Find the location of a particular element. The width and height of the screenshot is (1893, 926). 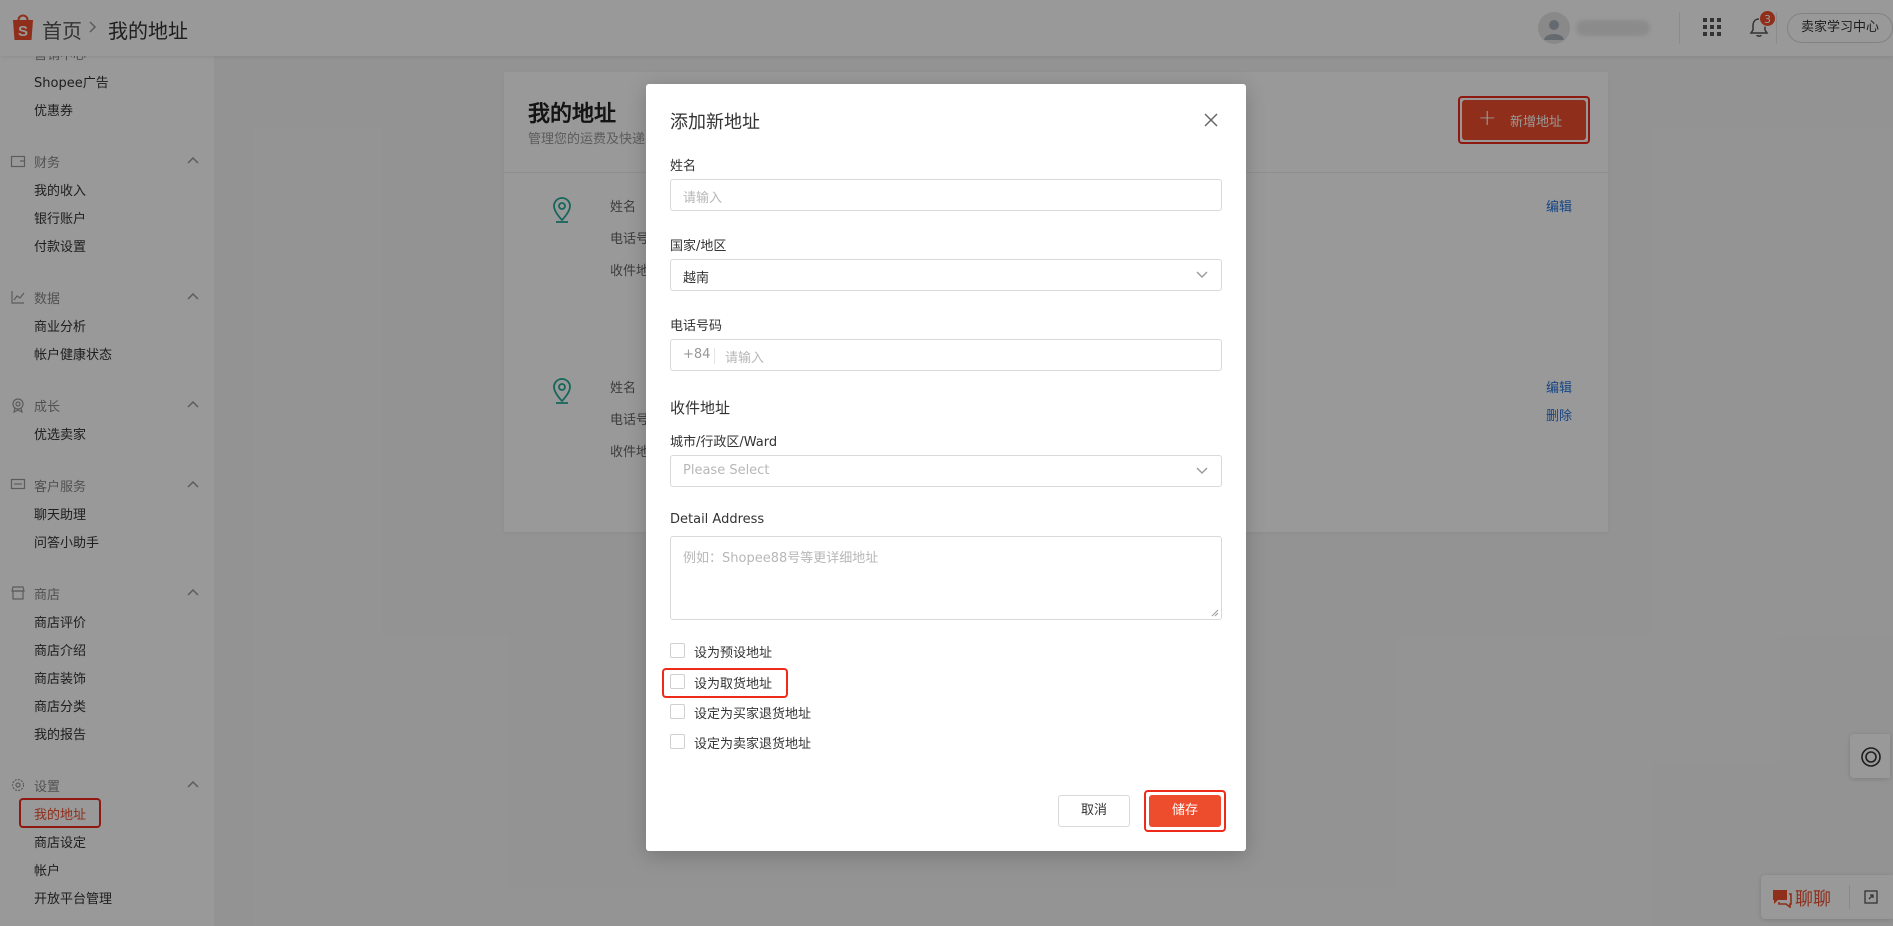

cancel-button: 取消 is located at coordinates (1094, 811).